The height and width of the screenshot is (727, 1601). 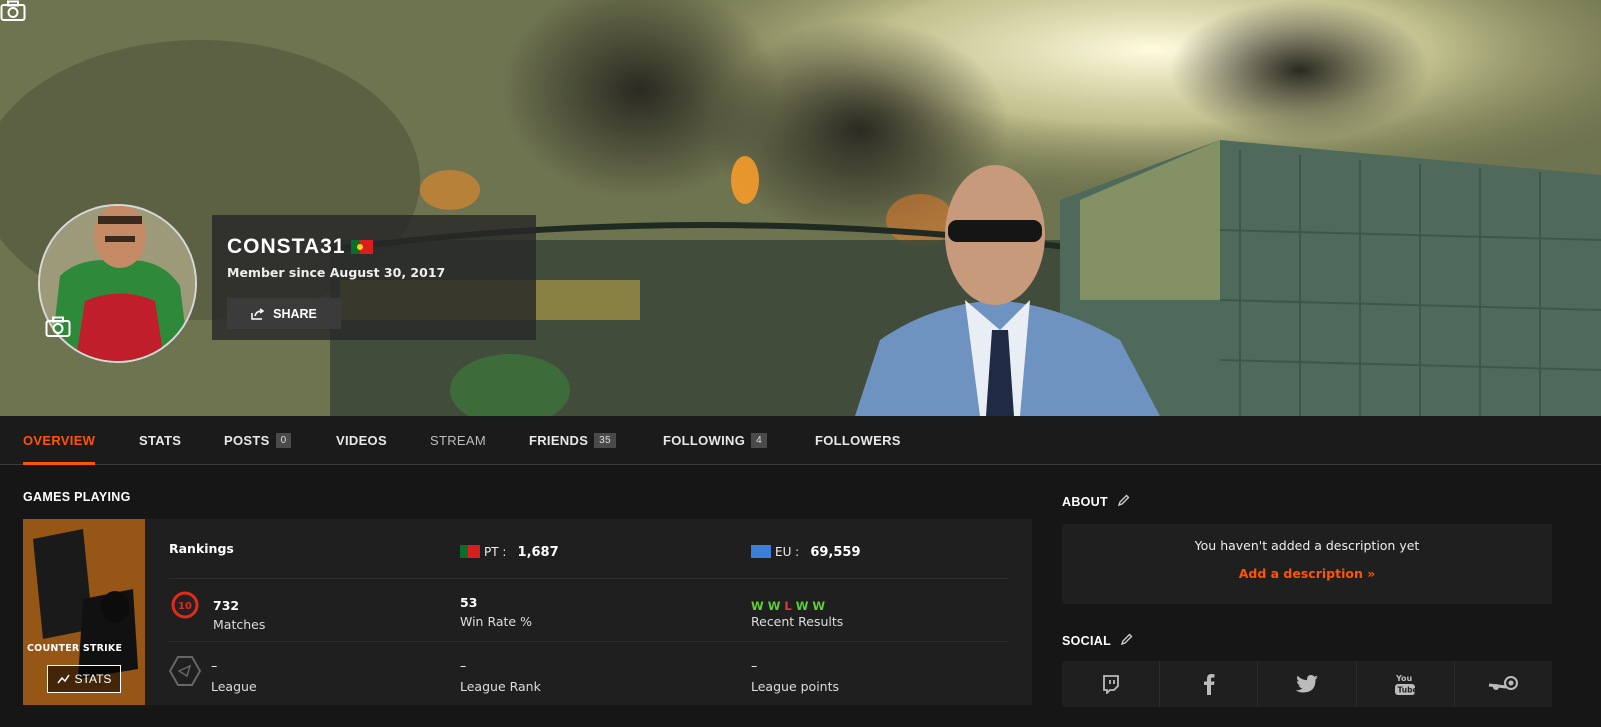 I want to click on add-description-link: Add a description », so click(x=1307, y=573).